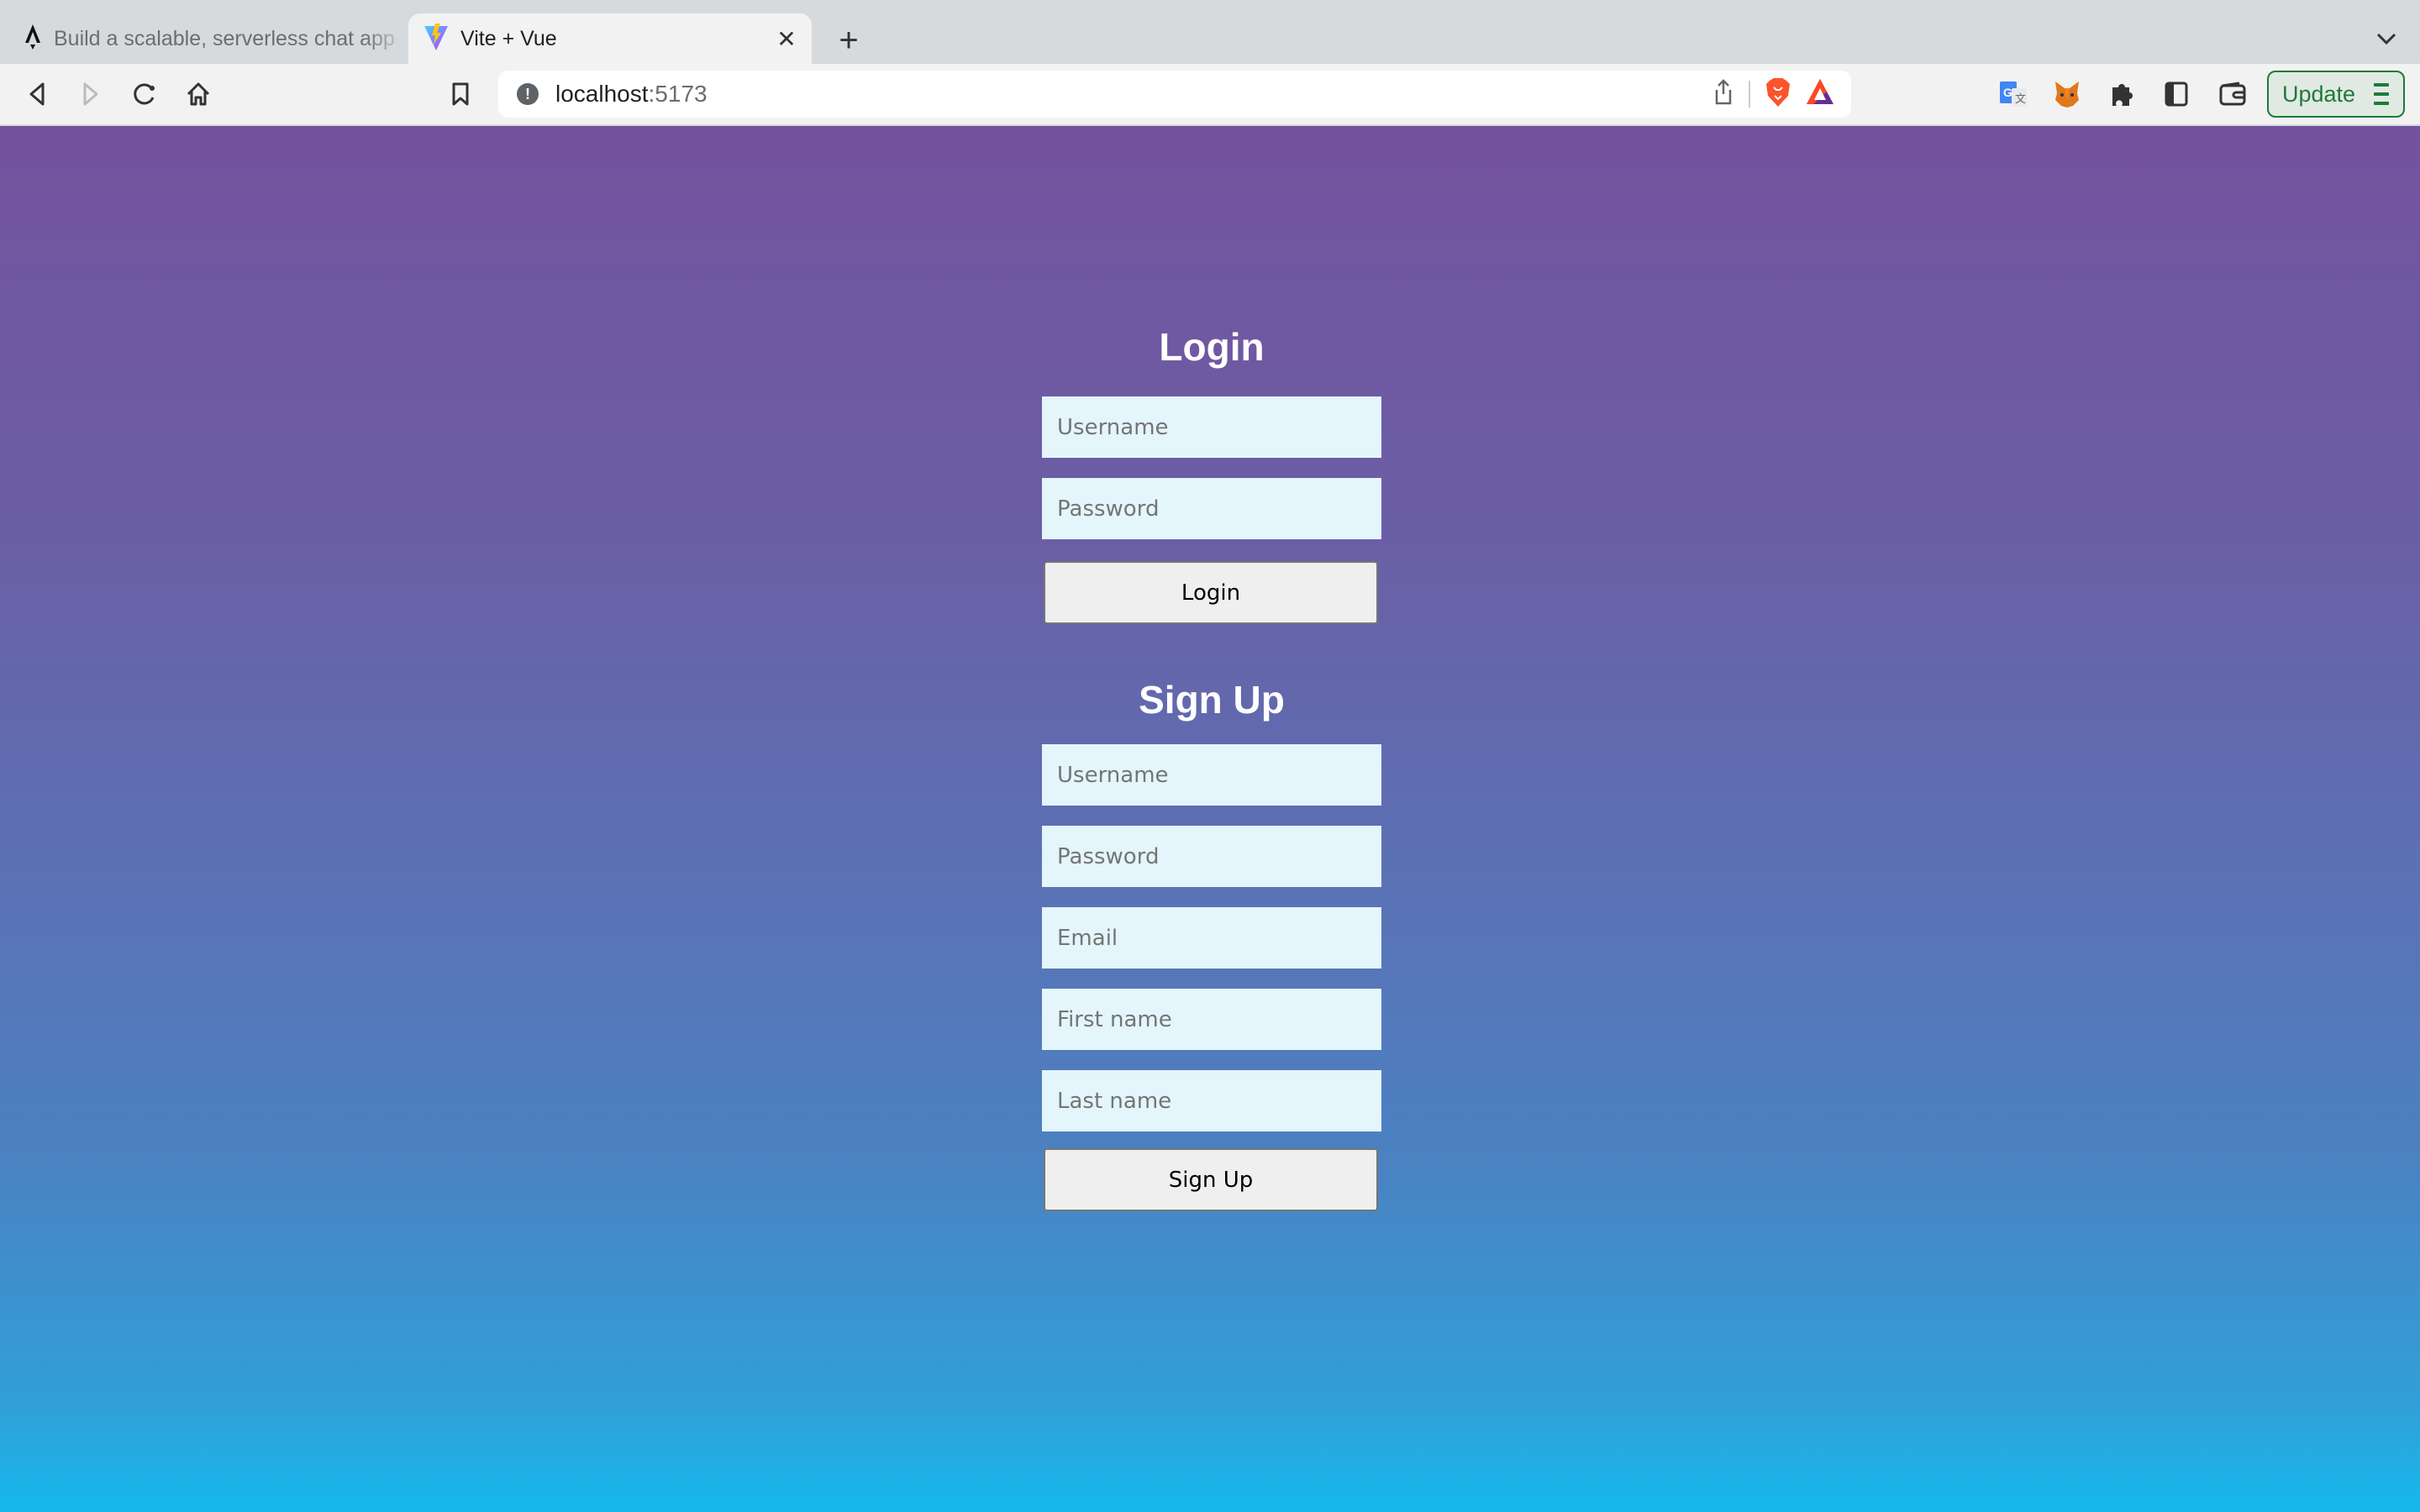 The height and width of the screenshot is (1512, 2420). What do you see at coordinates (33, 39) in the screenshot?
I see `amplify-icon` at bounding box center [33, 39].